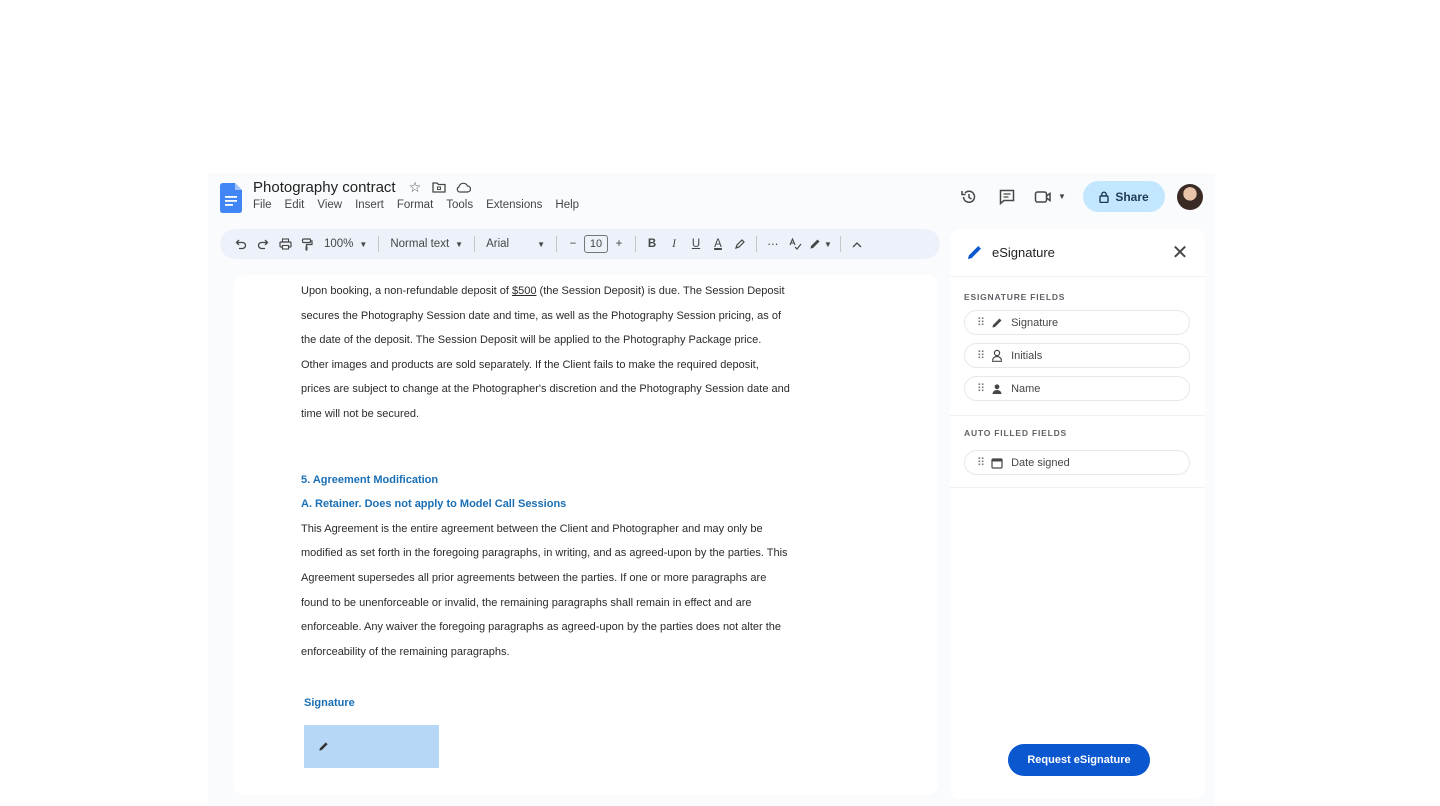 The height and width of the screenshot is (806, 1440). Describe the element at coordinates (573, 244) in the screenshot. I see `decrease-font-size-button: −` at that location.